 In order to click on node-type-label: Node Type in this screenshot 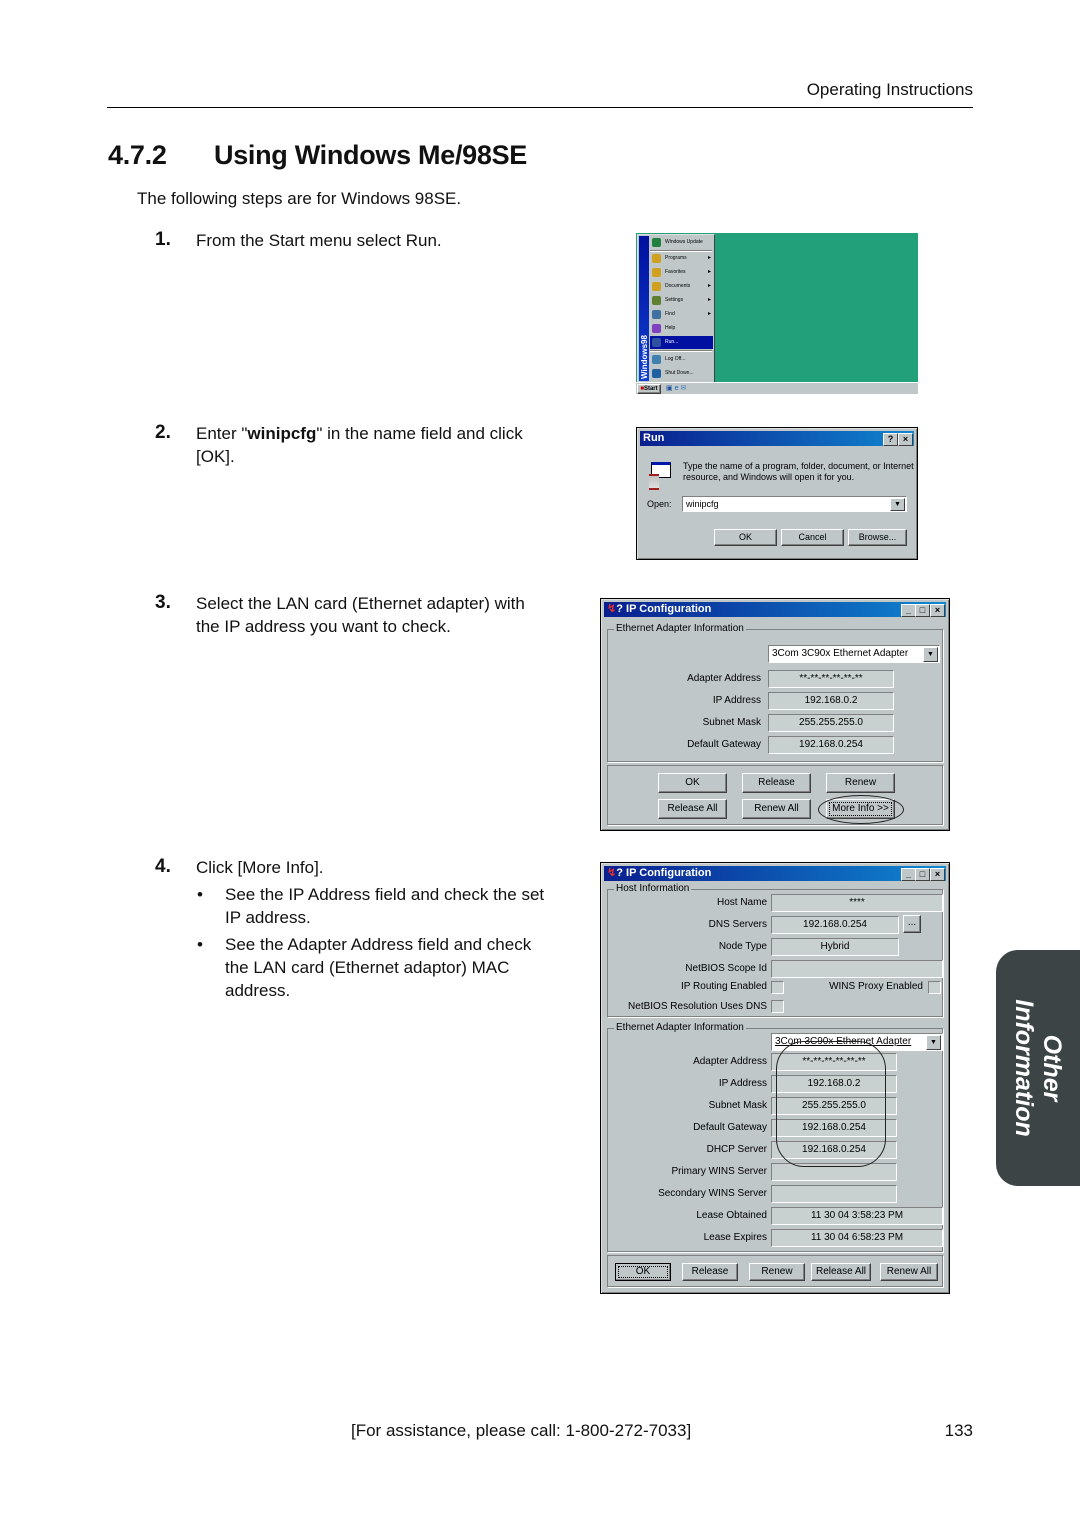, I will do `click(742, 946)`.